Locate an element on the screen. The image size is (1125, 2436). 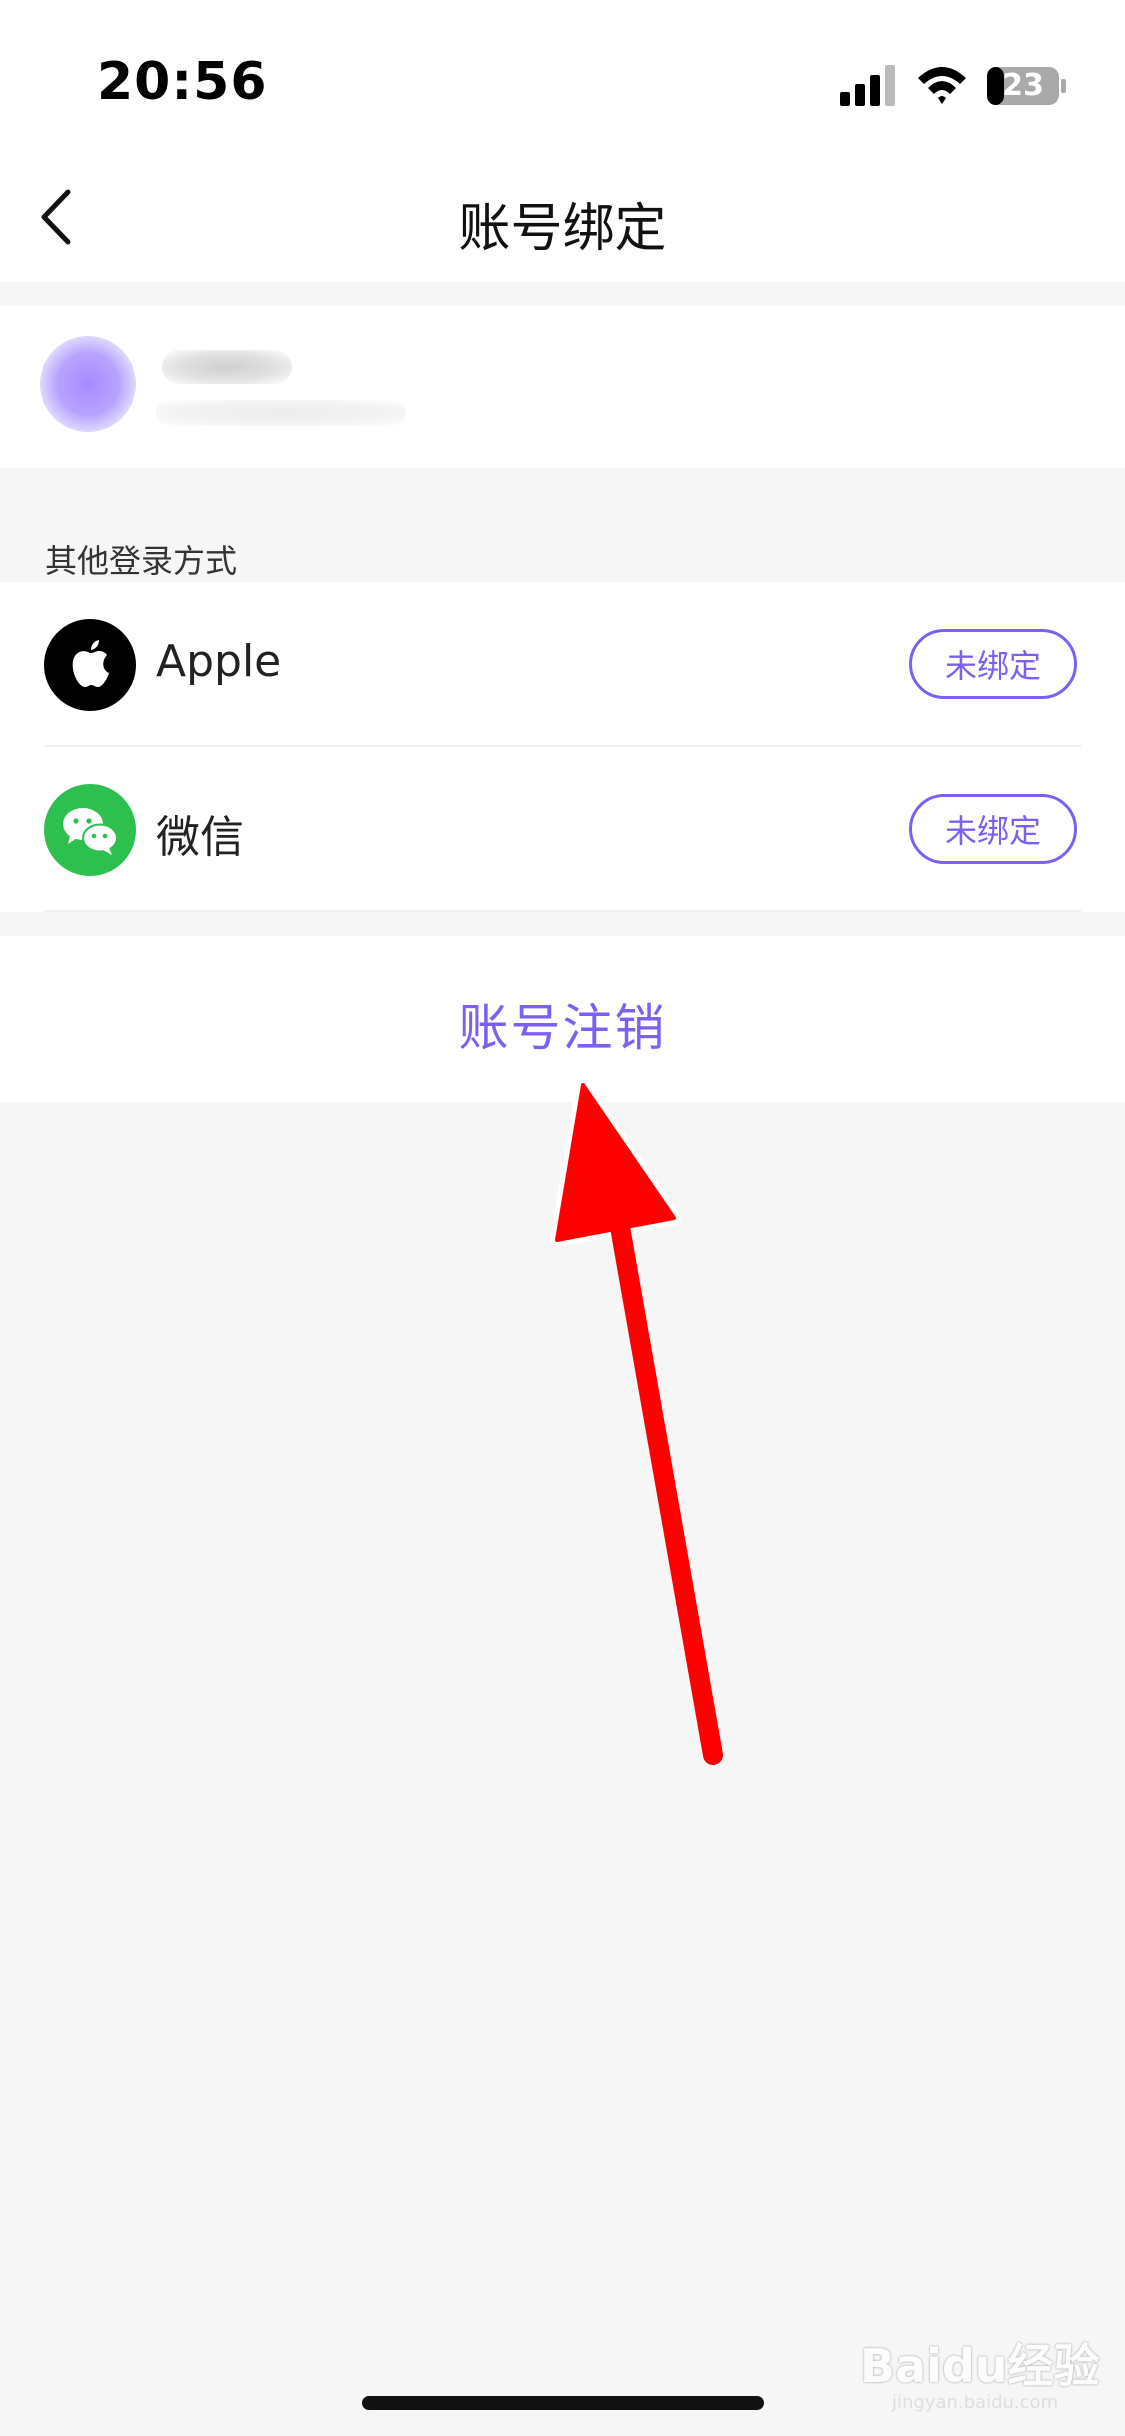
battery-icon: 23 is located at coordinates (1027, 86).